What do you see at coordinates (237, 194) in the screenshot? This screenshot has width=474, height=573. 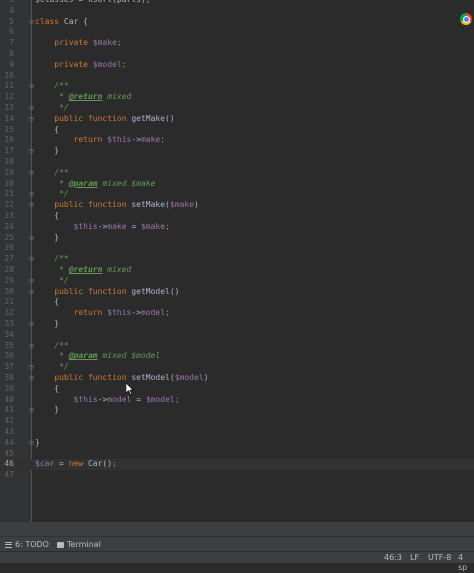 I see `code-line: 21 ⊟ */` at bounding box center [237, 194].